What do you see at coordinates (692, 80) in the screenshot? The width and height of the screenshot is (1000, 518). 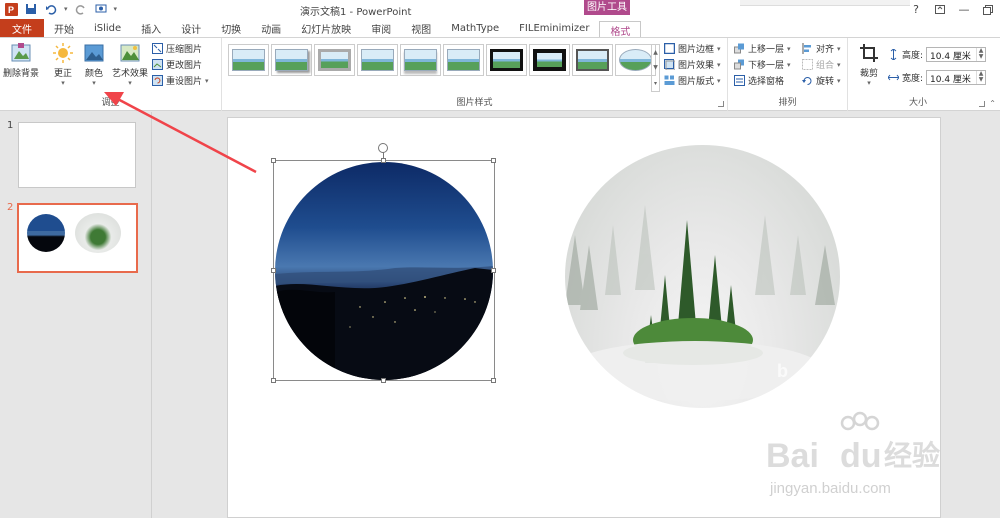 I see `picture-layout-button: 图片版式 ▾` at bounding box center [692, 80].